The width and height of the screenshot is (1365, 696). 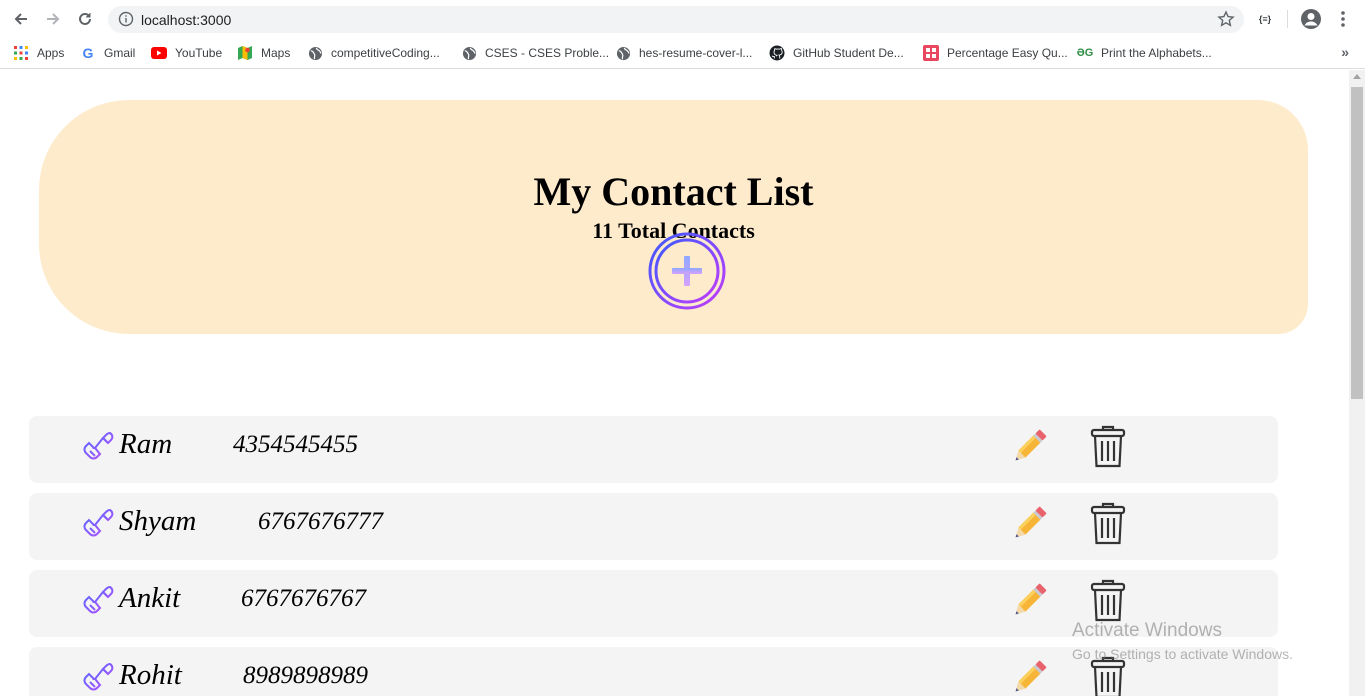 I want to click on page-scrollbar, so click(x=1357, y=383).